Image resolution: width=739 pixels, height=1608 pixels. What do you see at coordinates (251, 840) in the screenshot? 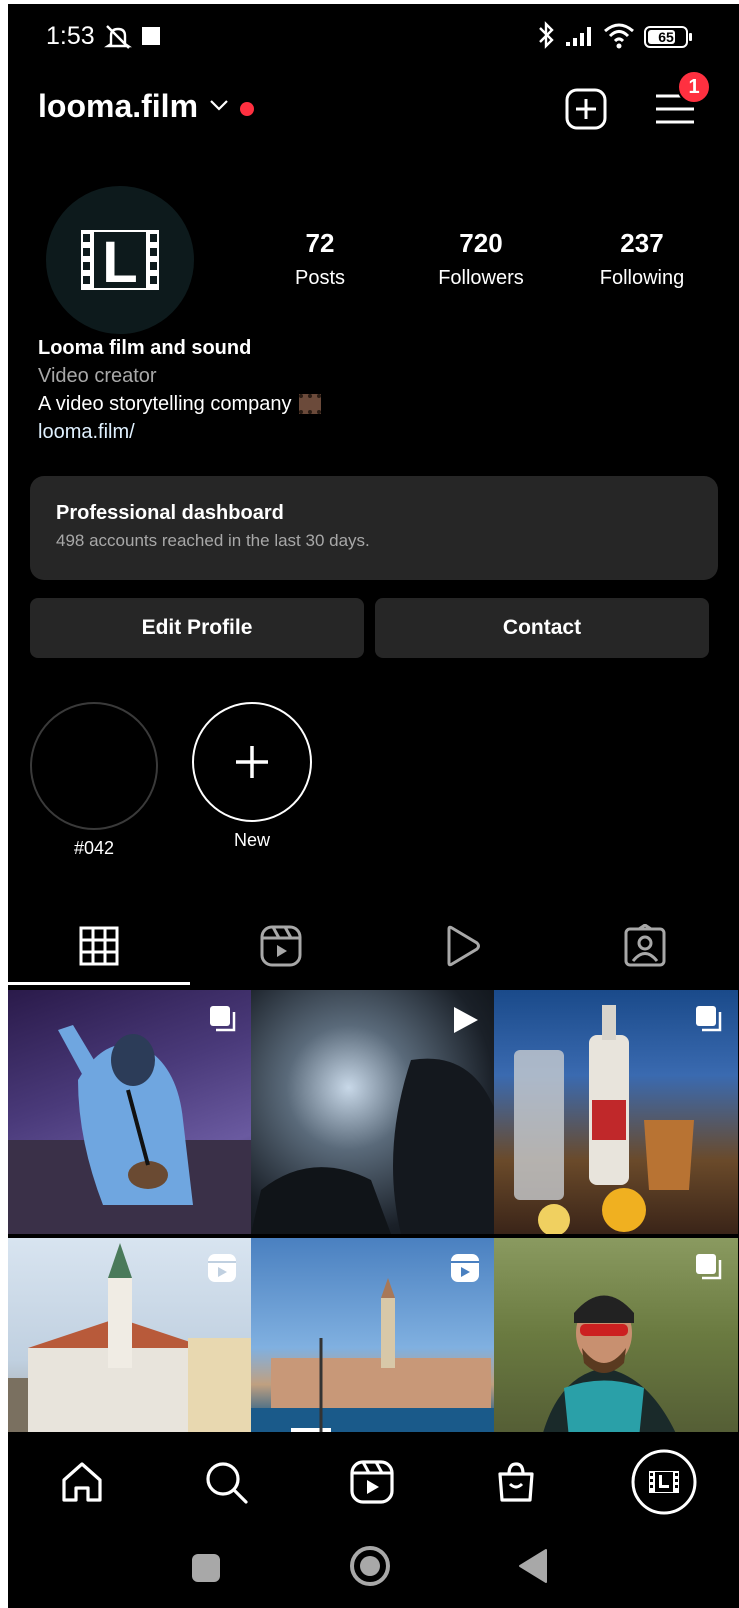
I see `highlight-new-label: New` at bounding box center [251, 840].